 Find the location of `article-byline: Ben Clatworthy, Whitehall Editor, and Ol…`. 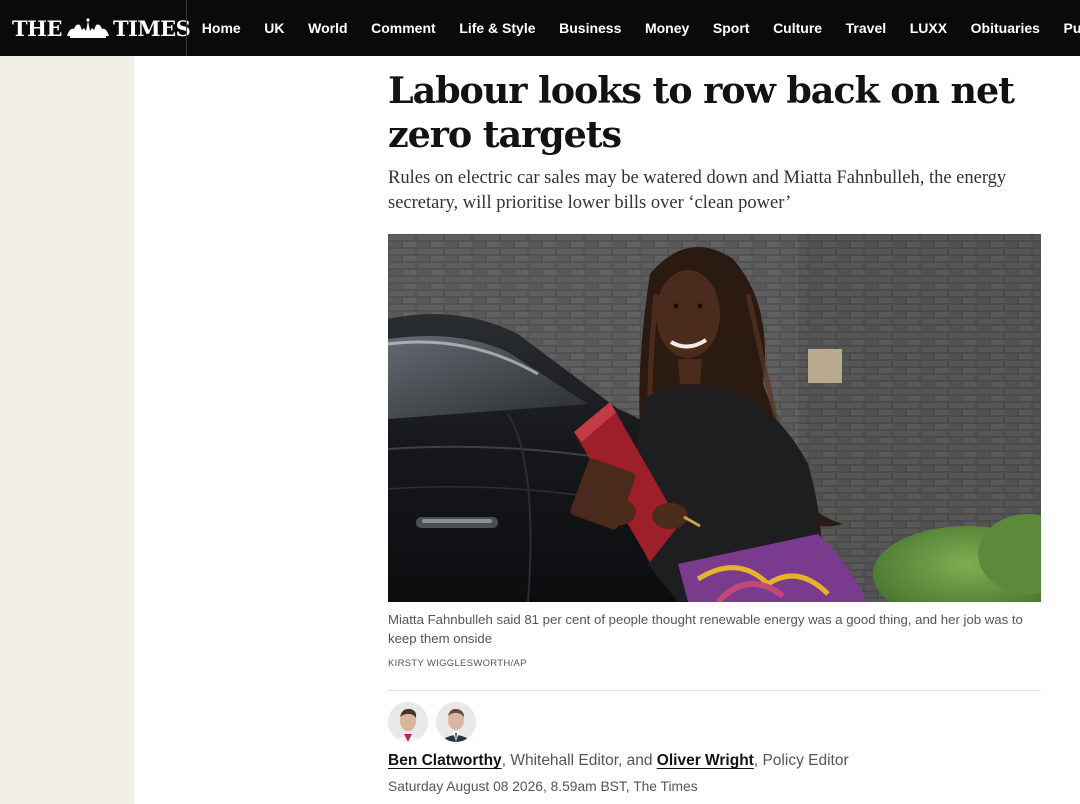

article-byline: Ben Clatworthy, Whitehall Editor, and Ol… is located at coordinates (618, 761).